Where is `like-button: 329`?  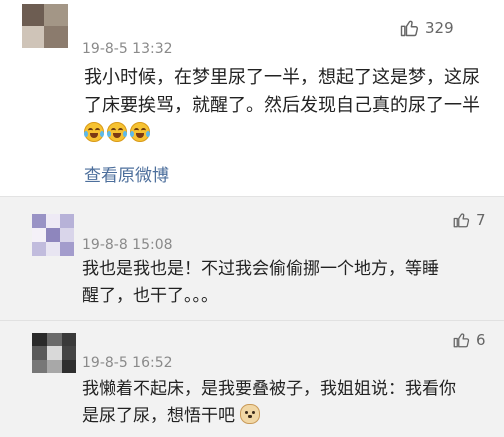
like-button: 329 is located at coordinates (426, 28).